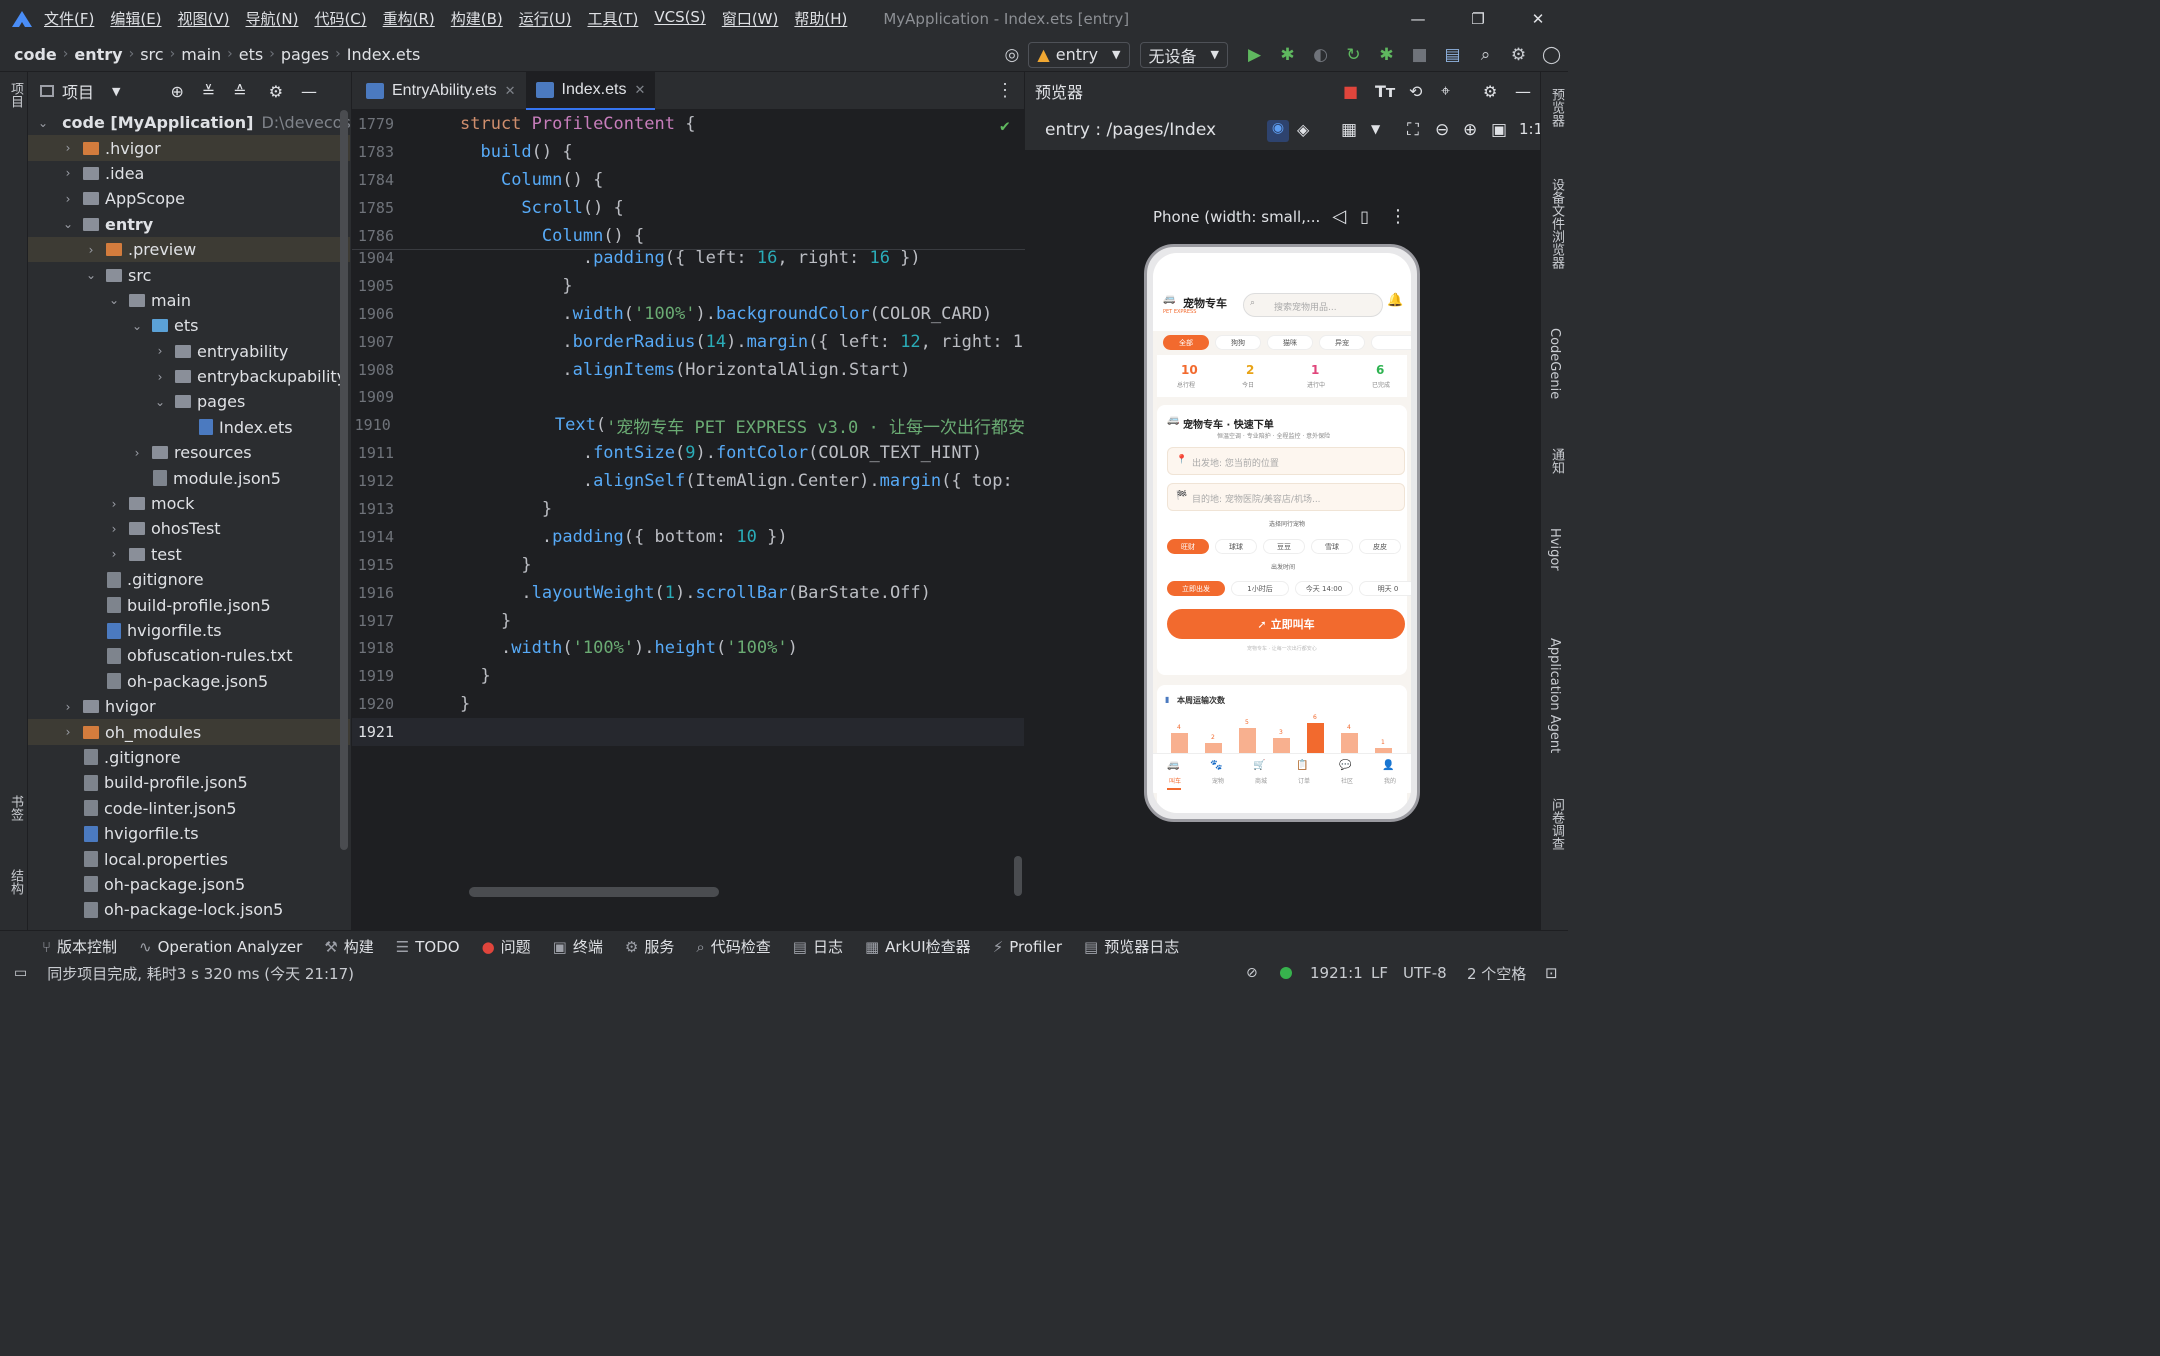 The image size is (2160, 1356). Describe the element at coordinates (1470, 130) in the screenshot. I see `zoom-in-icon: ⊕` at that location.